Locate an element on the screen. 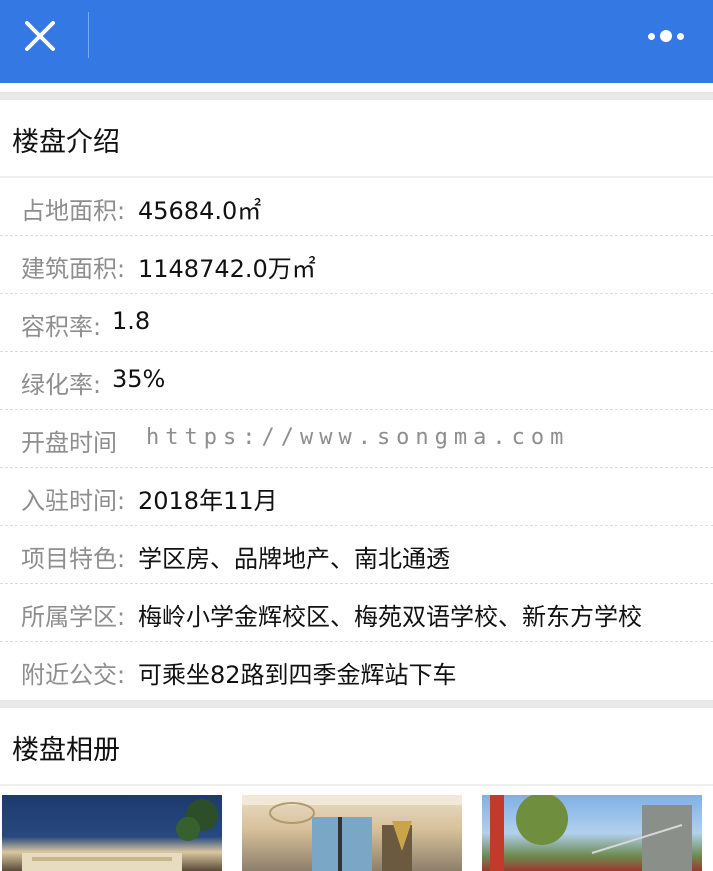 The image size is (713, 871). album-photo-interior is located at coordinates (352, 833).